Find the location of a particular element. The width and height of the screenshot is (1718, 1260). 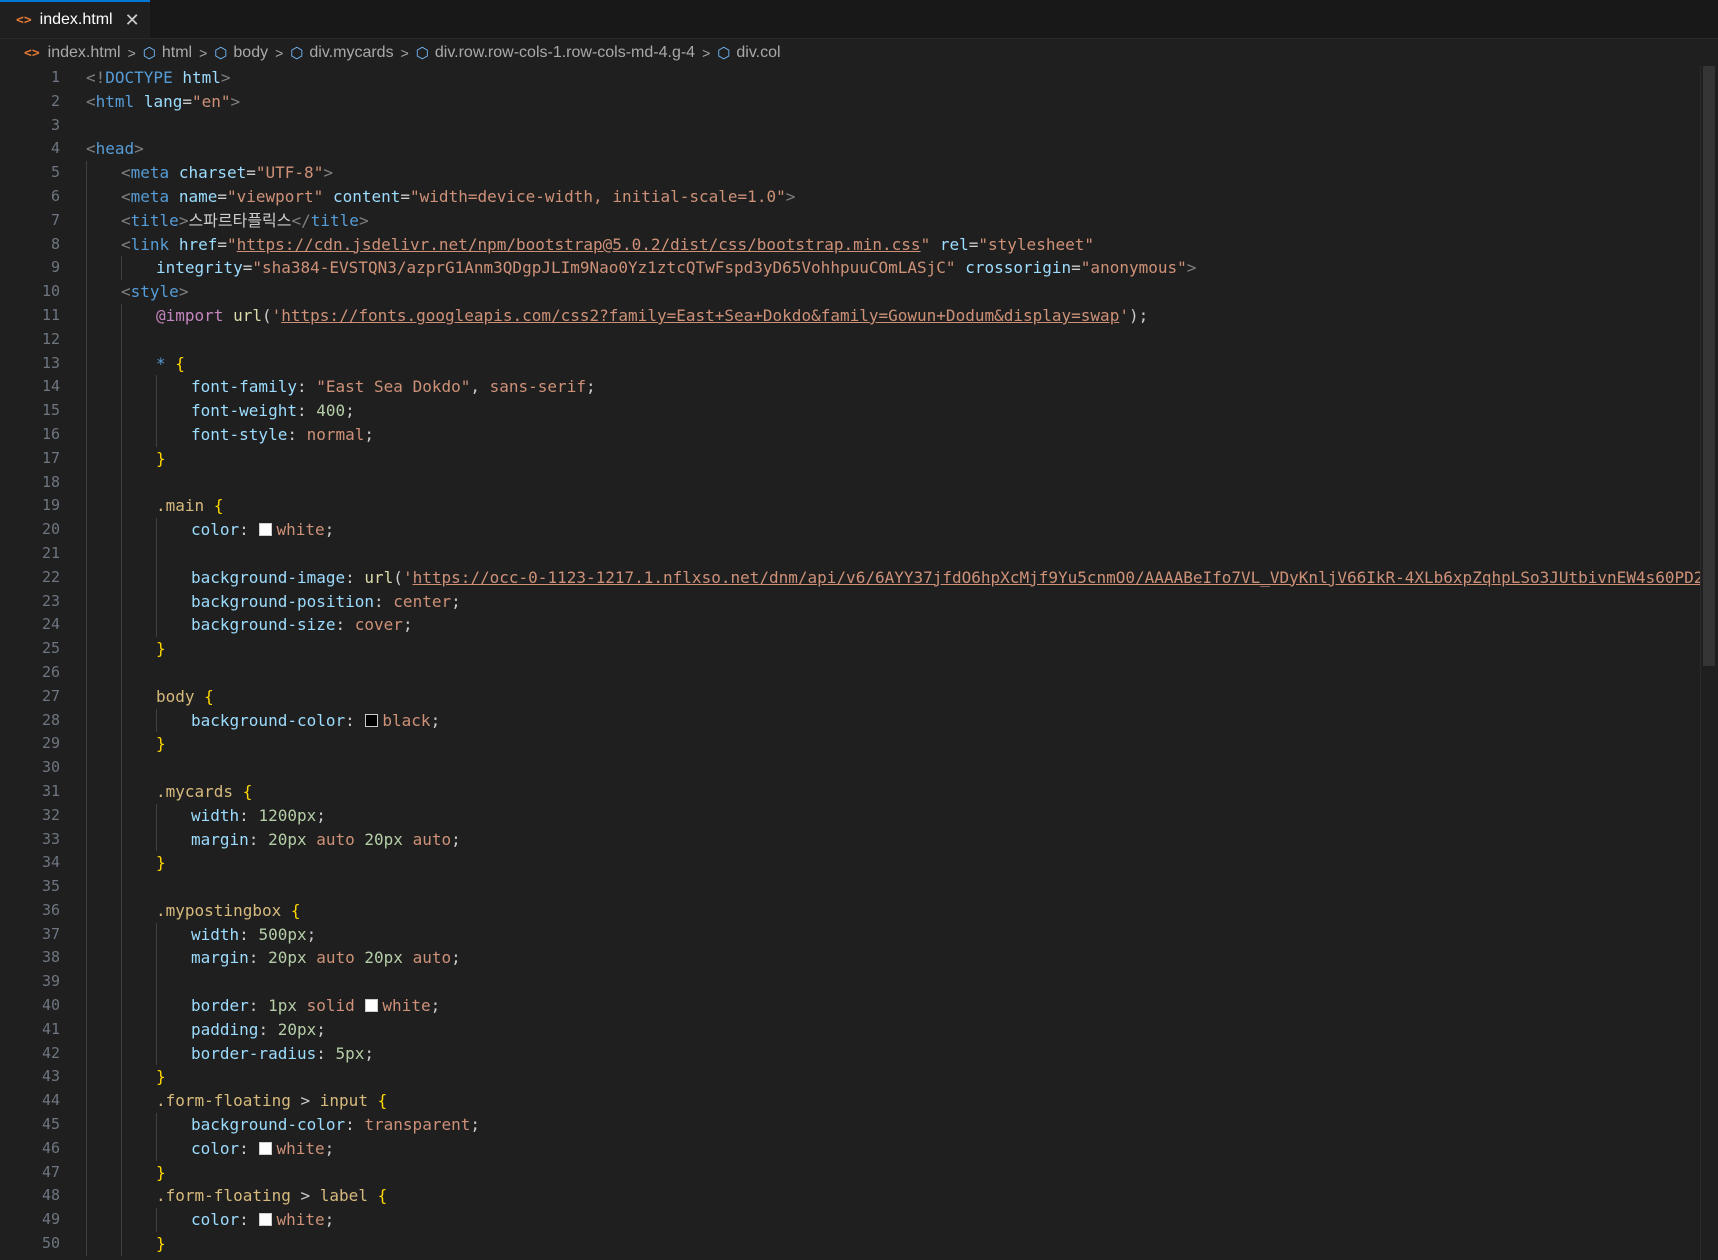

tab-index-html: <> index.html ✕ is located at coordinates (75, 19).